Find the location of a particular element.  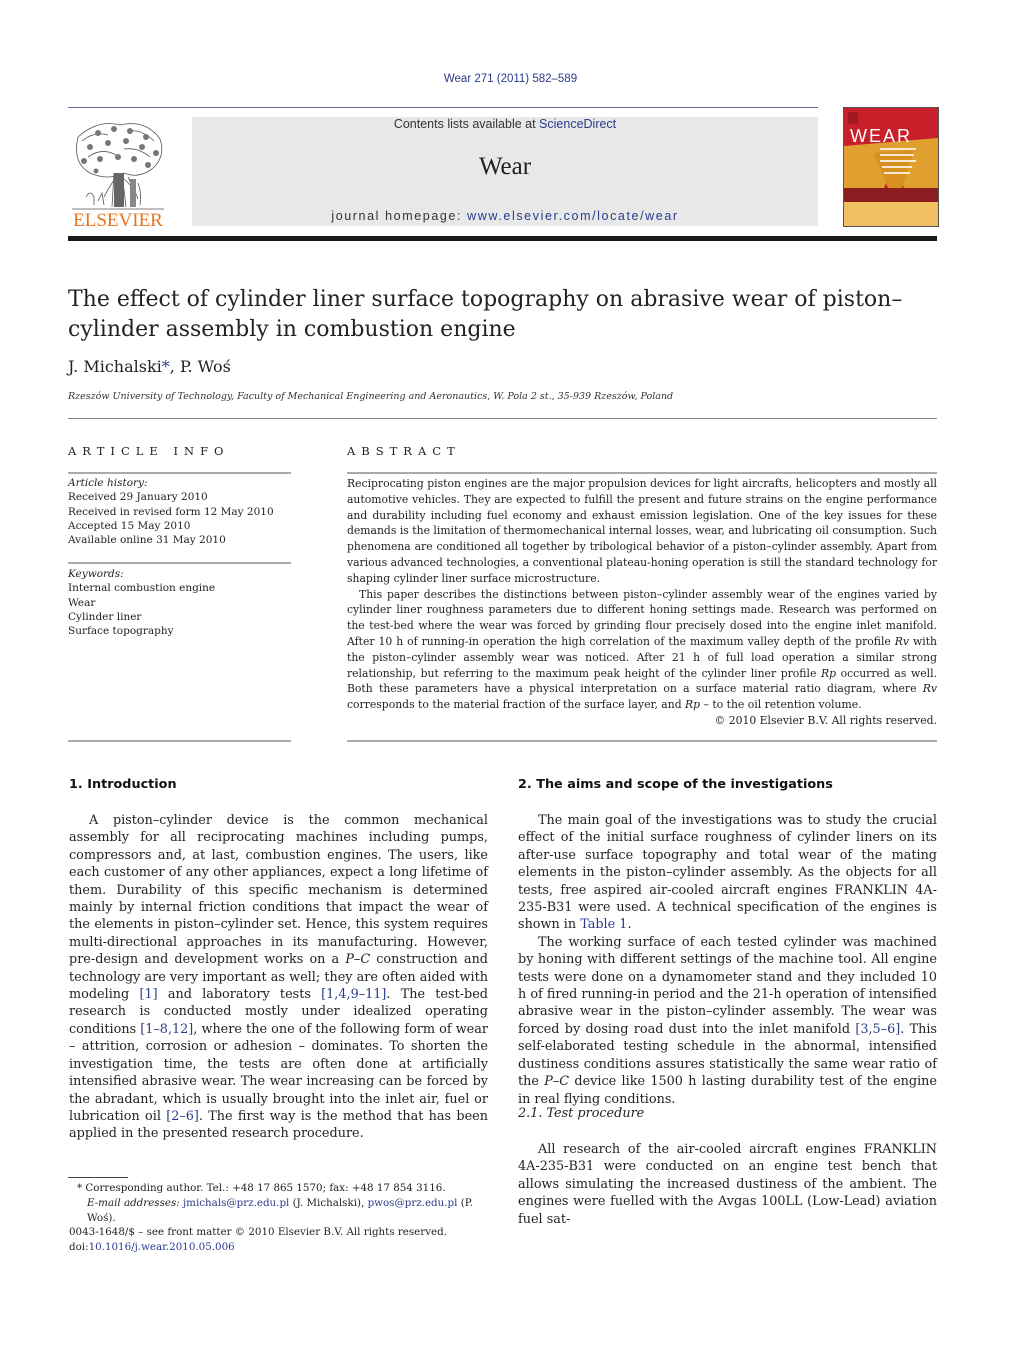

header-rule is located at coordinates (443, 107).